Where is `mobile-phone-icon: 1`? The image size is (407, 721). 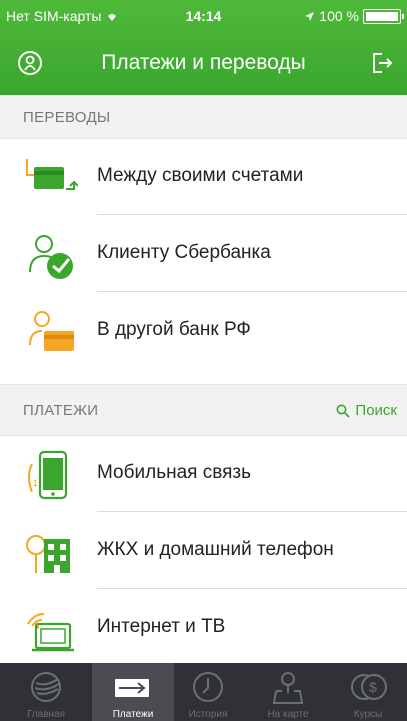
mobile-phone-icon: 1 is located at coordinates (48, 475).